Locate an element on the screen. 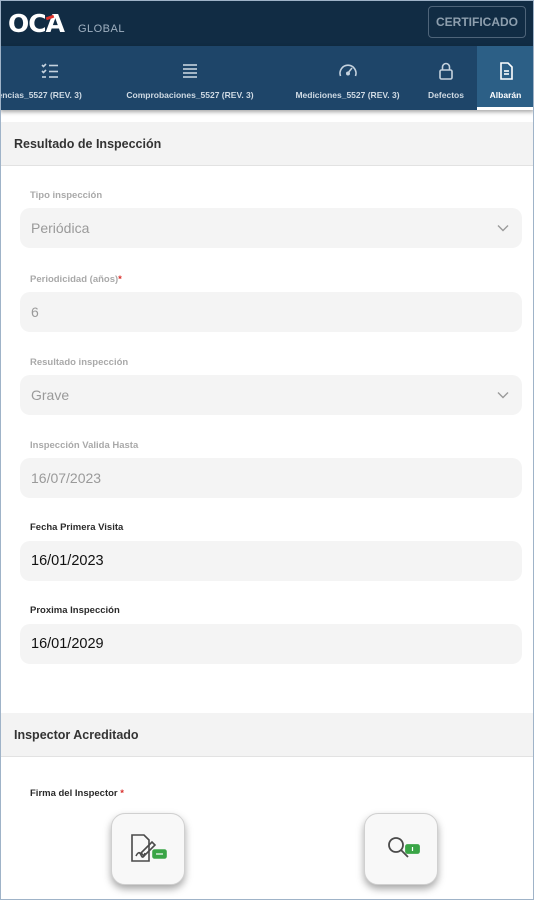 The image size is (534, 900). tipo-inspeccion-value: Periódica is located at coordinates (60, 228).